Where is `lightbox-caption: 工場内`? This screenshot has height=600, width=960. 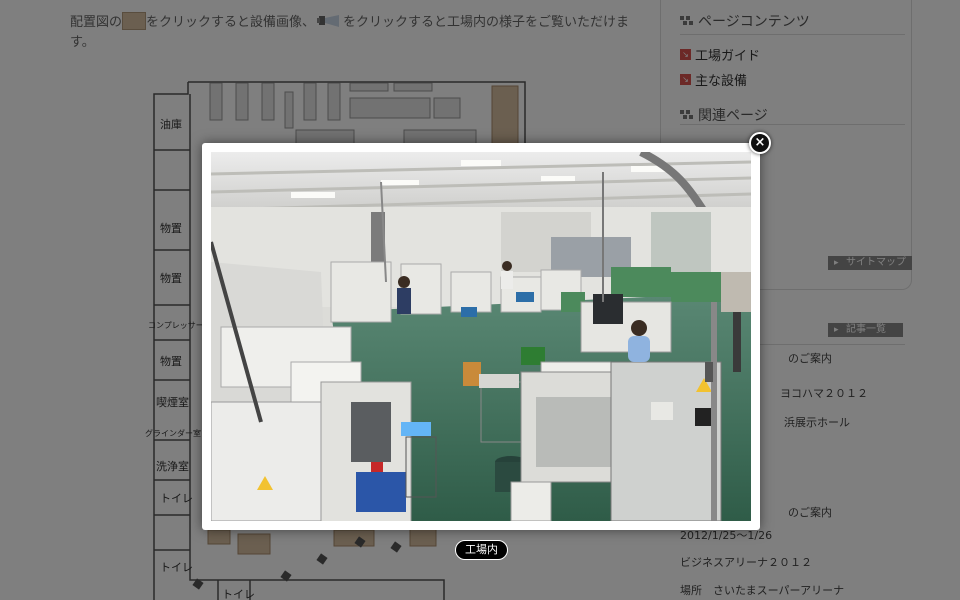 lightbox-caption: 工場内 is located at coordinates (481, 550).